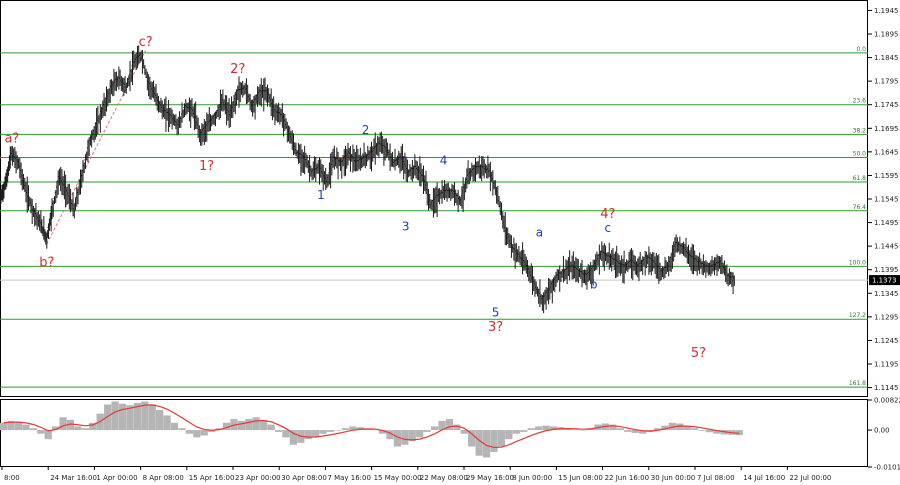 The image size is (900, 485). What do you see at coordinates (860, 207) in the screenshot?
I see `fib-label-5: 76.4` at bounding box center [860, 207].